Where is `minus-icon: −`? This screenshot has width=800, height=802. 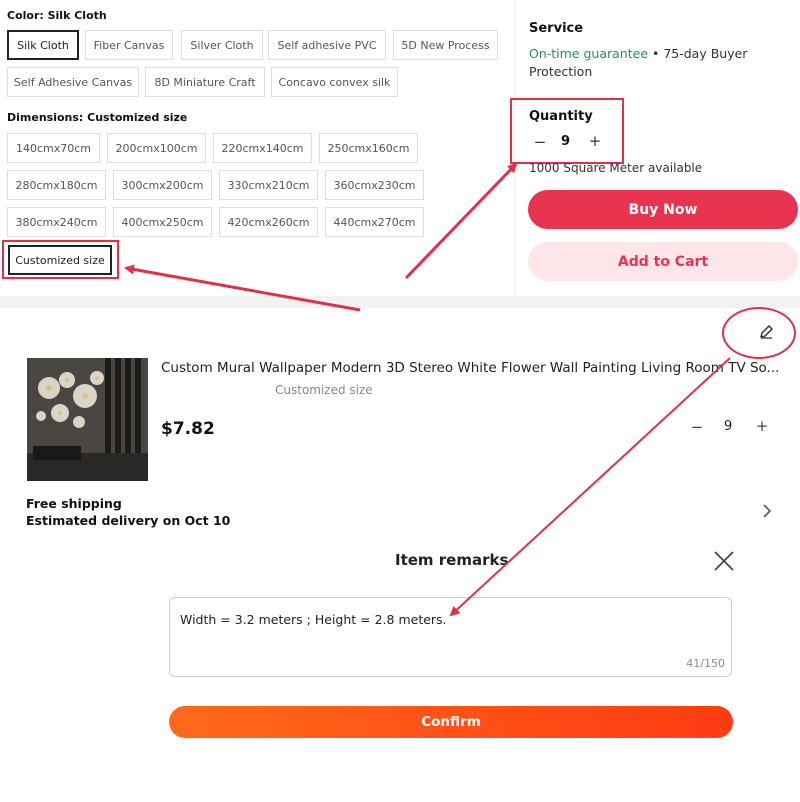 minus-icon: − is located at coordinates (697, 427).